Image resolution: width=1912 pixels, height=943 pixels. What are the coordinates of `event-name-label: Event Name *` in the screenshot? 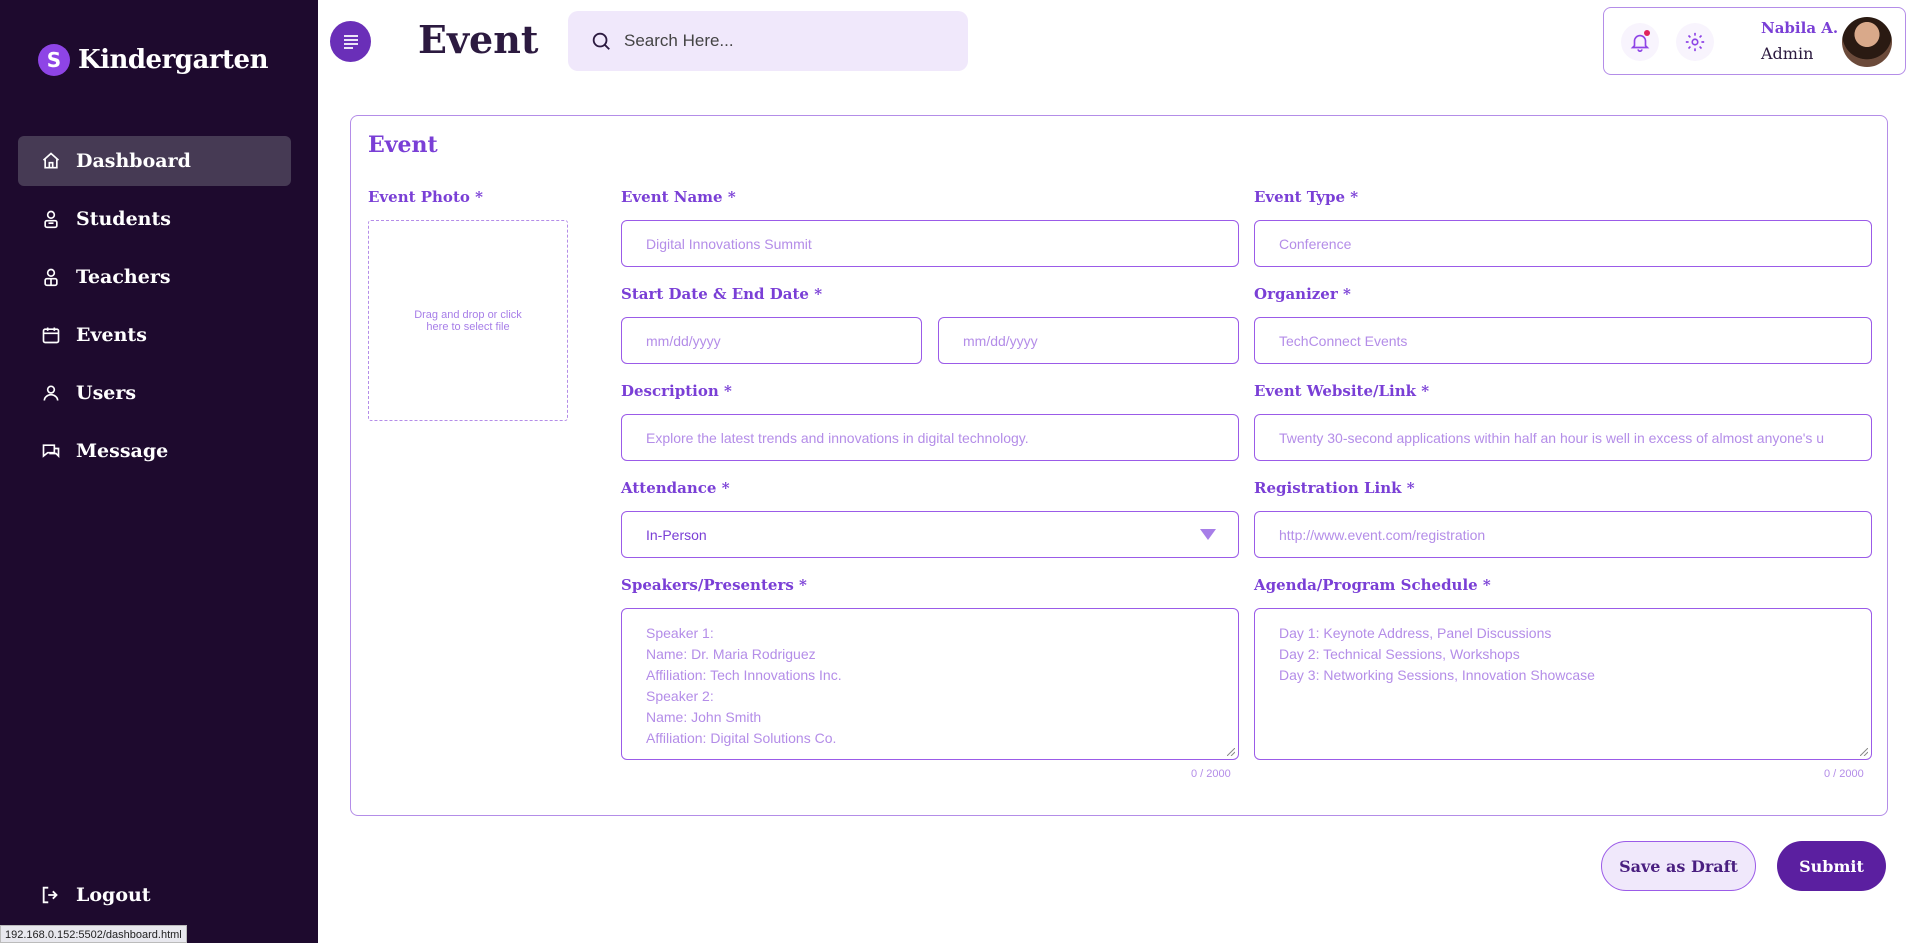 It's located at (678, 197).